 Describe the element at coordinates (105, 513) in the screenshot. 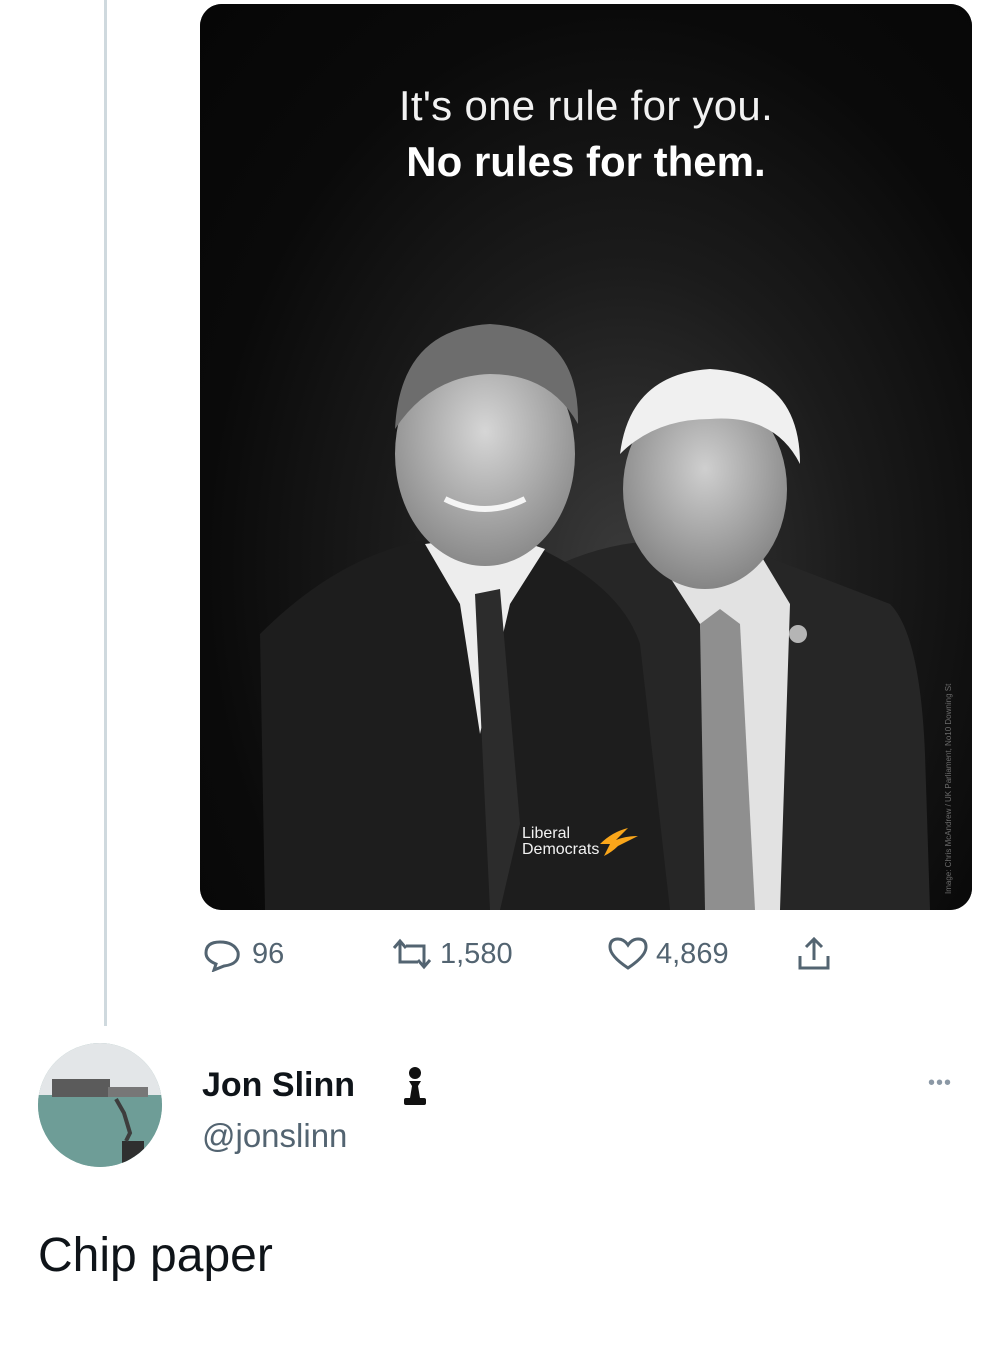

I see `thread-connector-line` at that location.